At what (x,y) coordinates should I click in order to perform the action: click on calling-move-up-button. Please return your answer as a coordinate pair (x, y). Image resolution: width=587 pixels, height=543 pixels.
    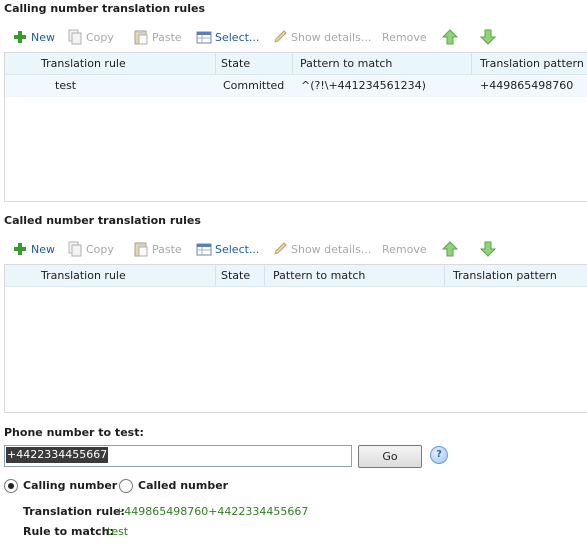
    Looking at the image, I should click on (451, 37).